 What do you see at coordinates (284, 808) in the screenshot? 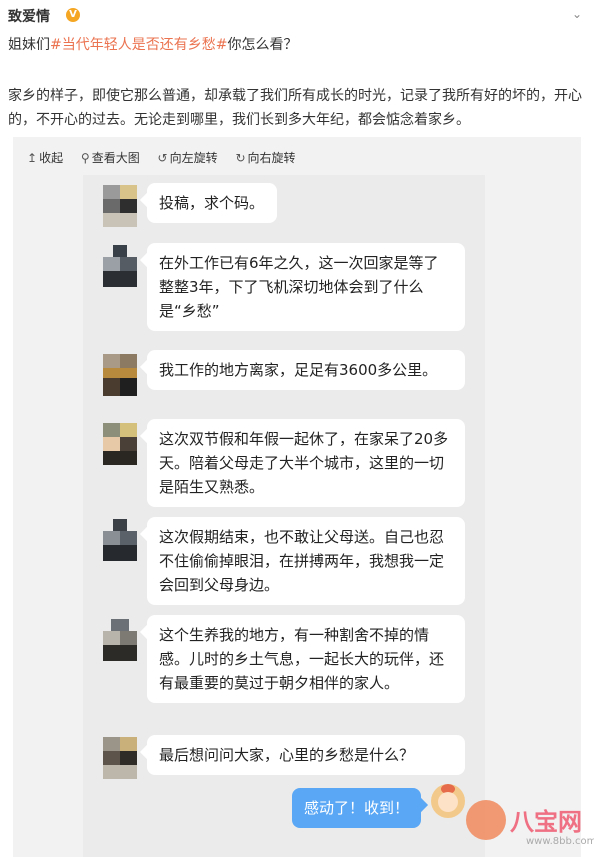
I see `chat-reply-row: 感动了！收到！` at bounding box center [284, 808].